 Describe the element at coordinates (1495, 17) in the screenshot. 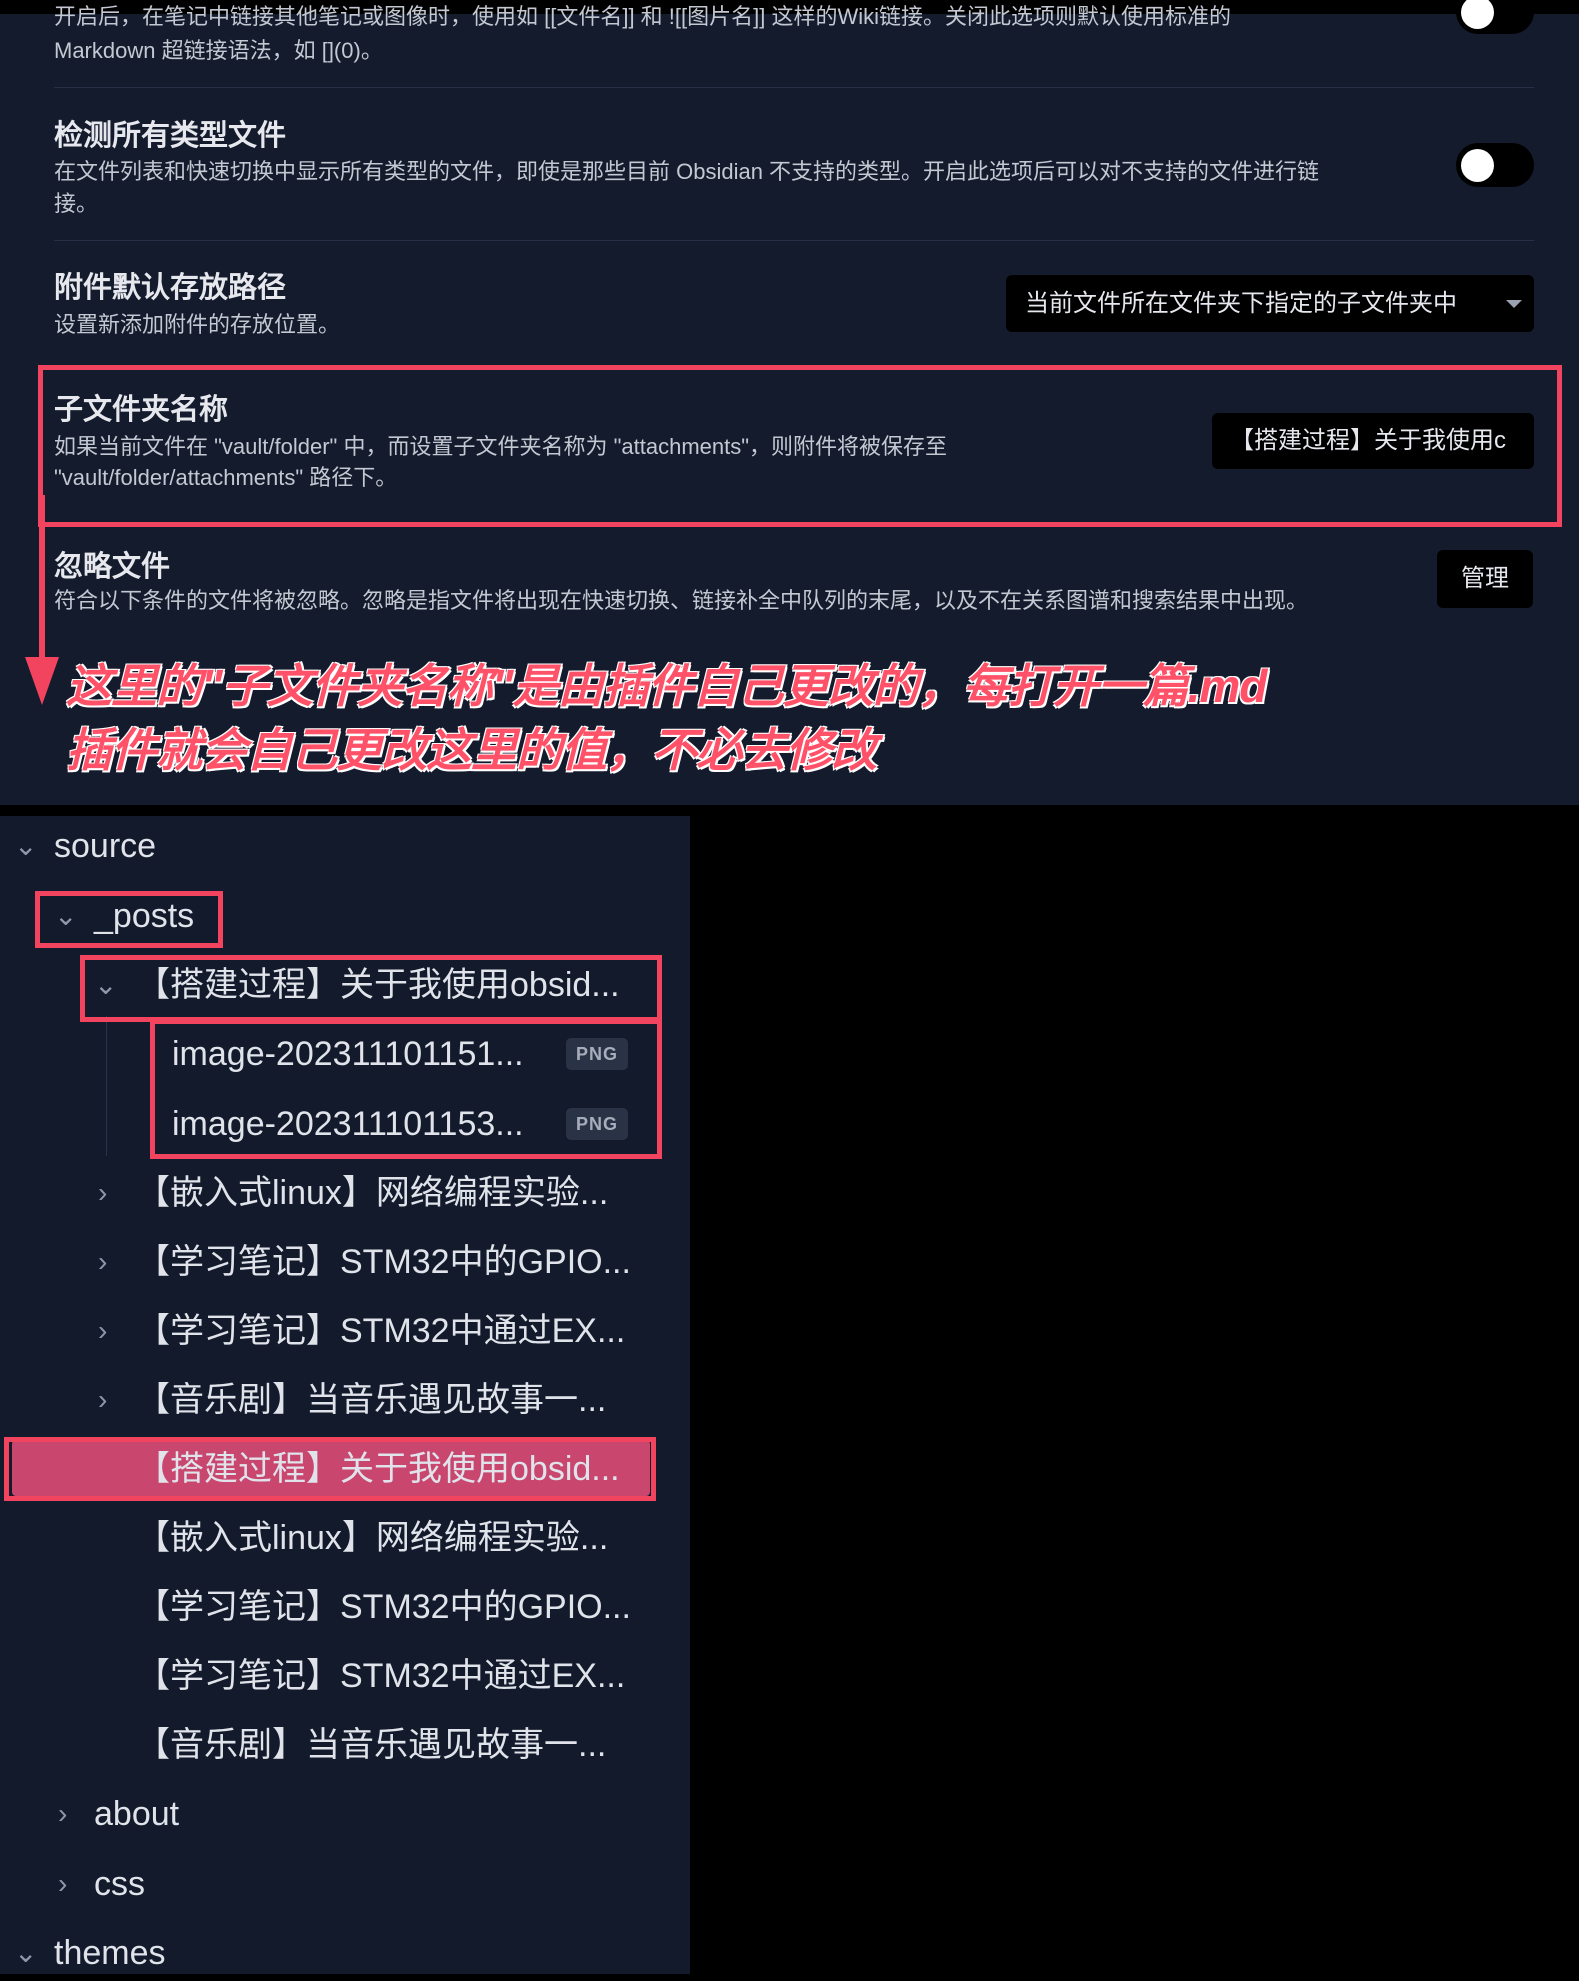

I see `prev-setting-toggle` at that location.